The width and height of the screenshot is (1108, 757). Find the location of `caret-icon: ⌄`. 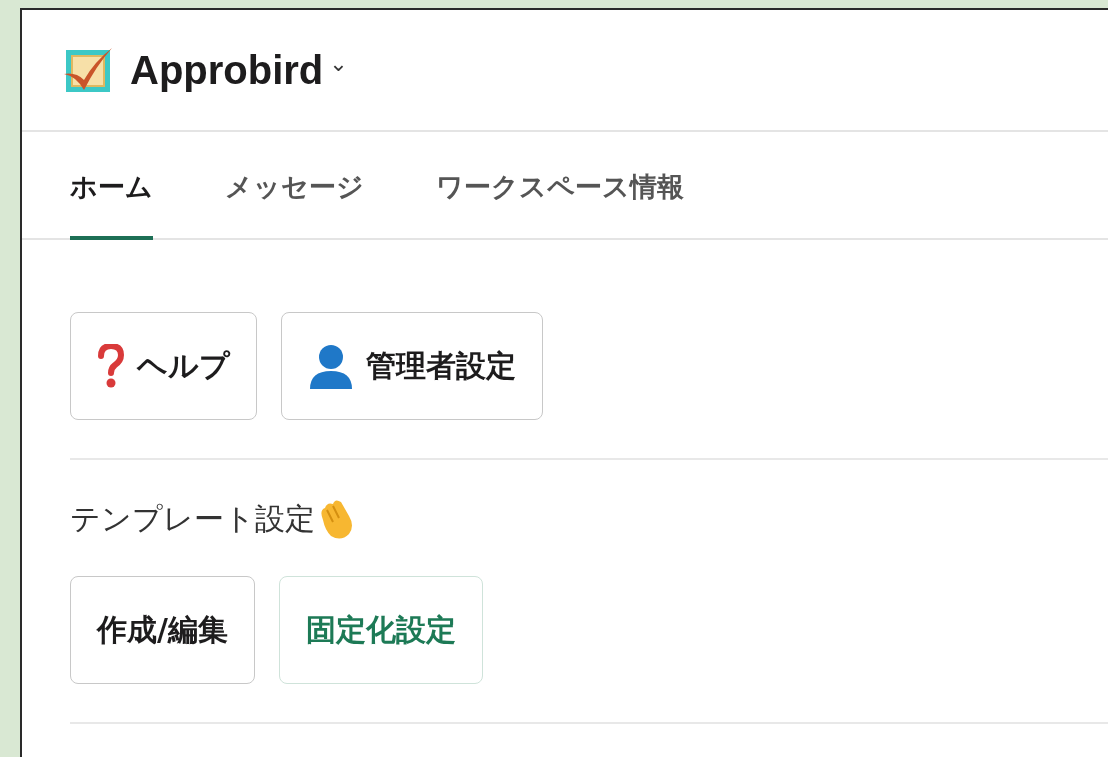

caret-icon: ⌄ is located at coordinates (338, 63).